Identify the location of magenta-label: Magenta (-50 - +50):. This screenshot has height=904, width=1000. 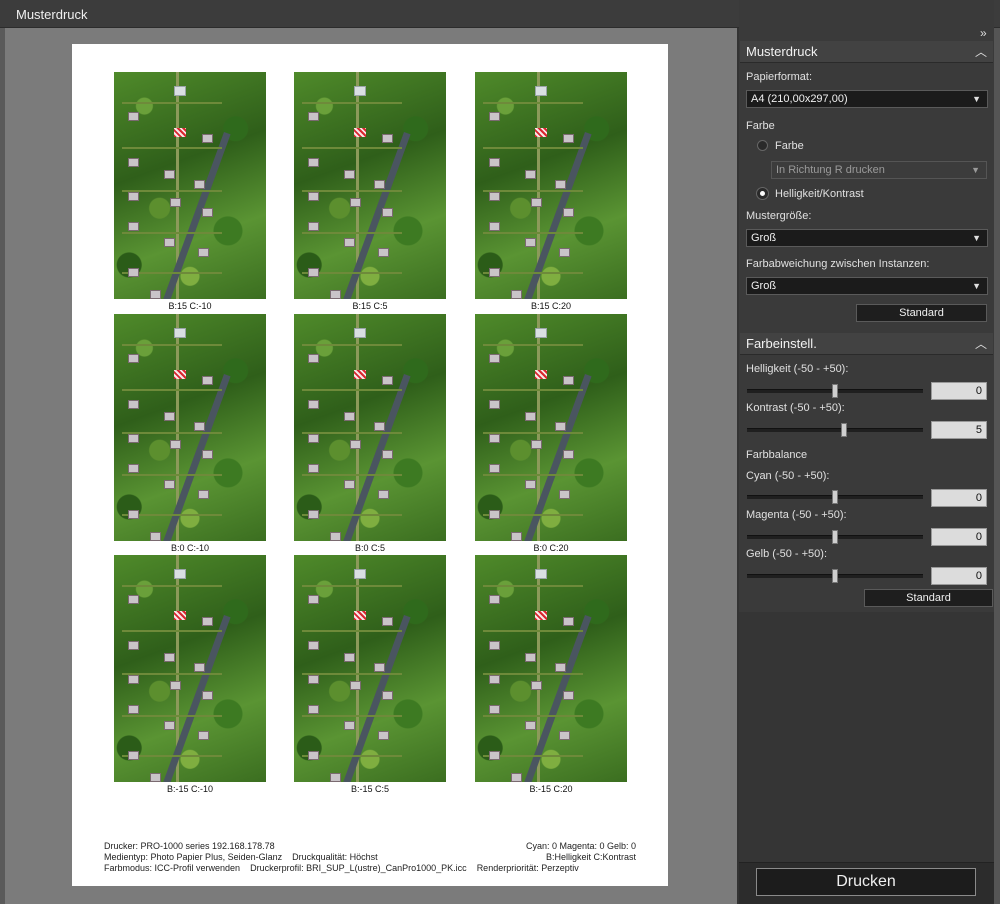
(796, 515).